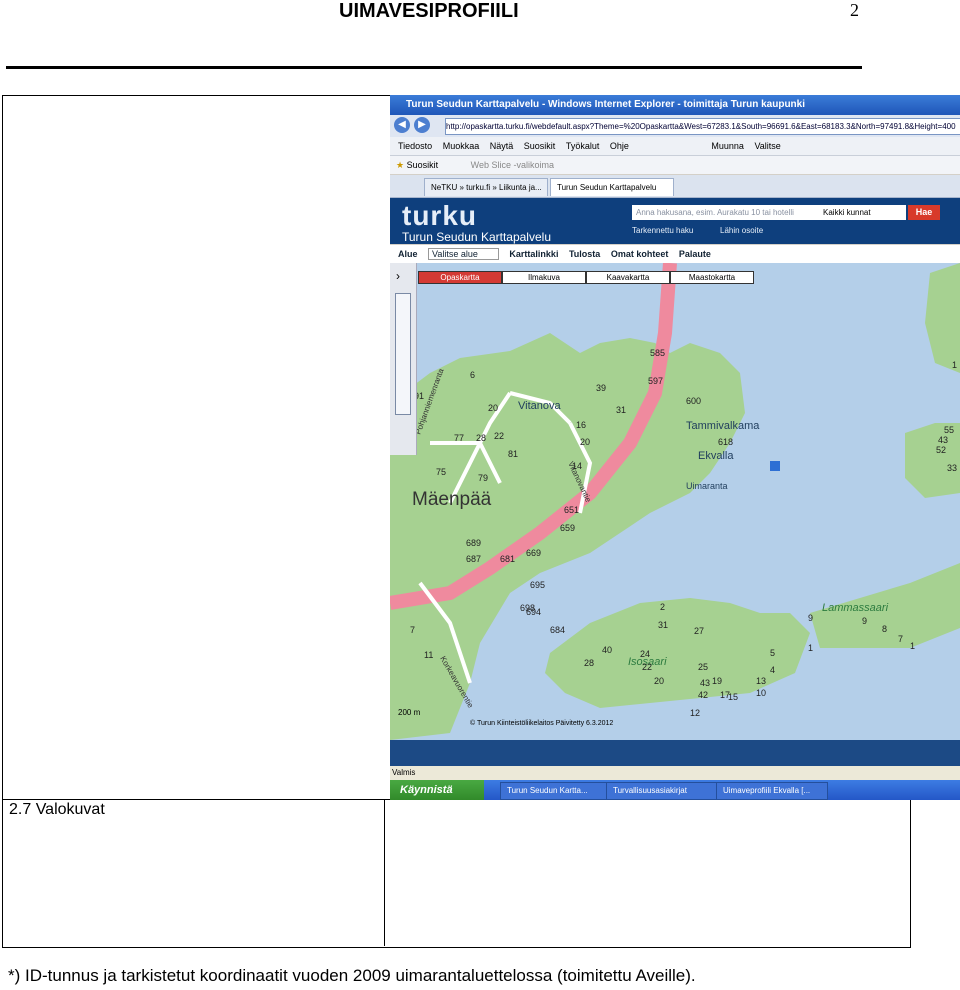  What do you see at coordinates (640, 254) in the screenshot?
I see `my-places-button: Omat kohteet` at bounding box center [640, 254].